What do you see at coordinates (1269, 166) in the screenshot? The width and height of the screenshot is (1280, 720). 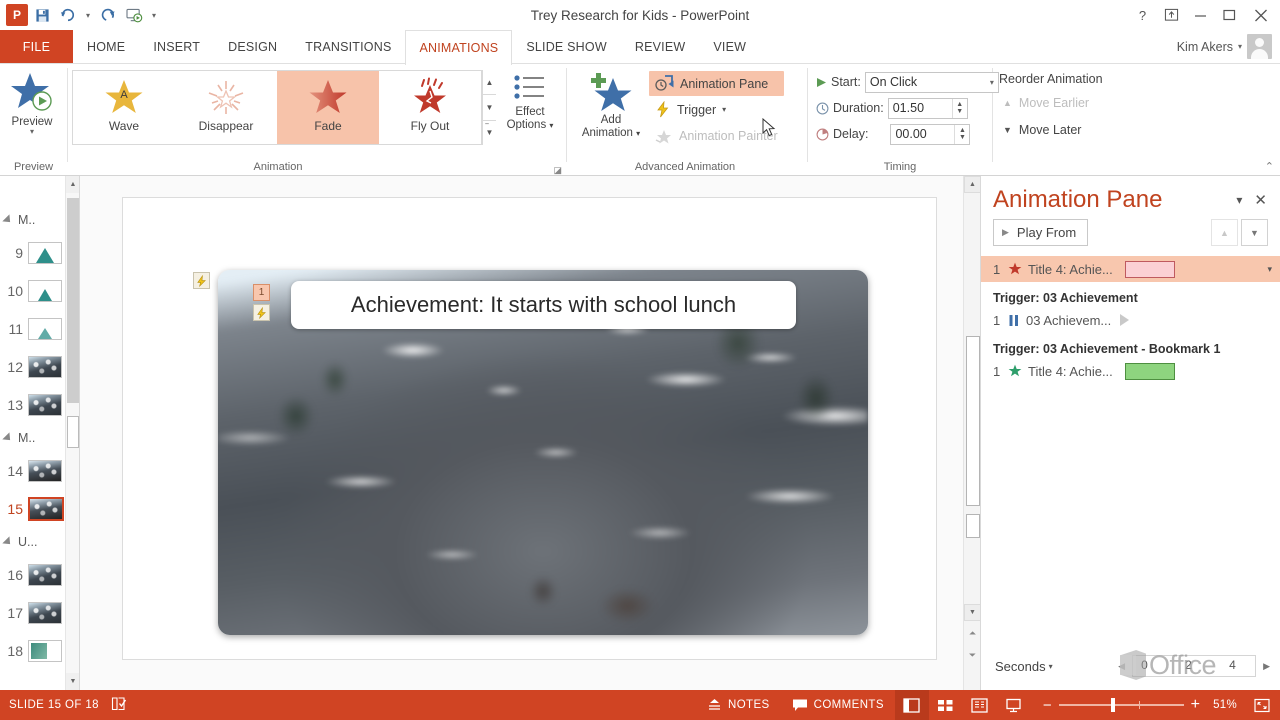 I see `collapse-ribbon-icon: ⌃` at bounding box center [1269, 166].